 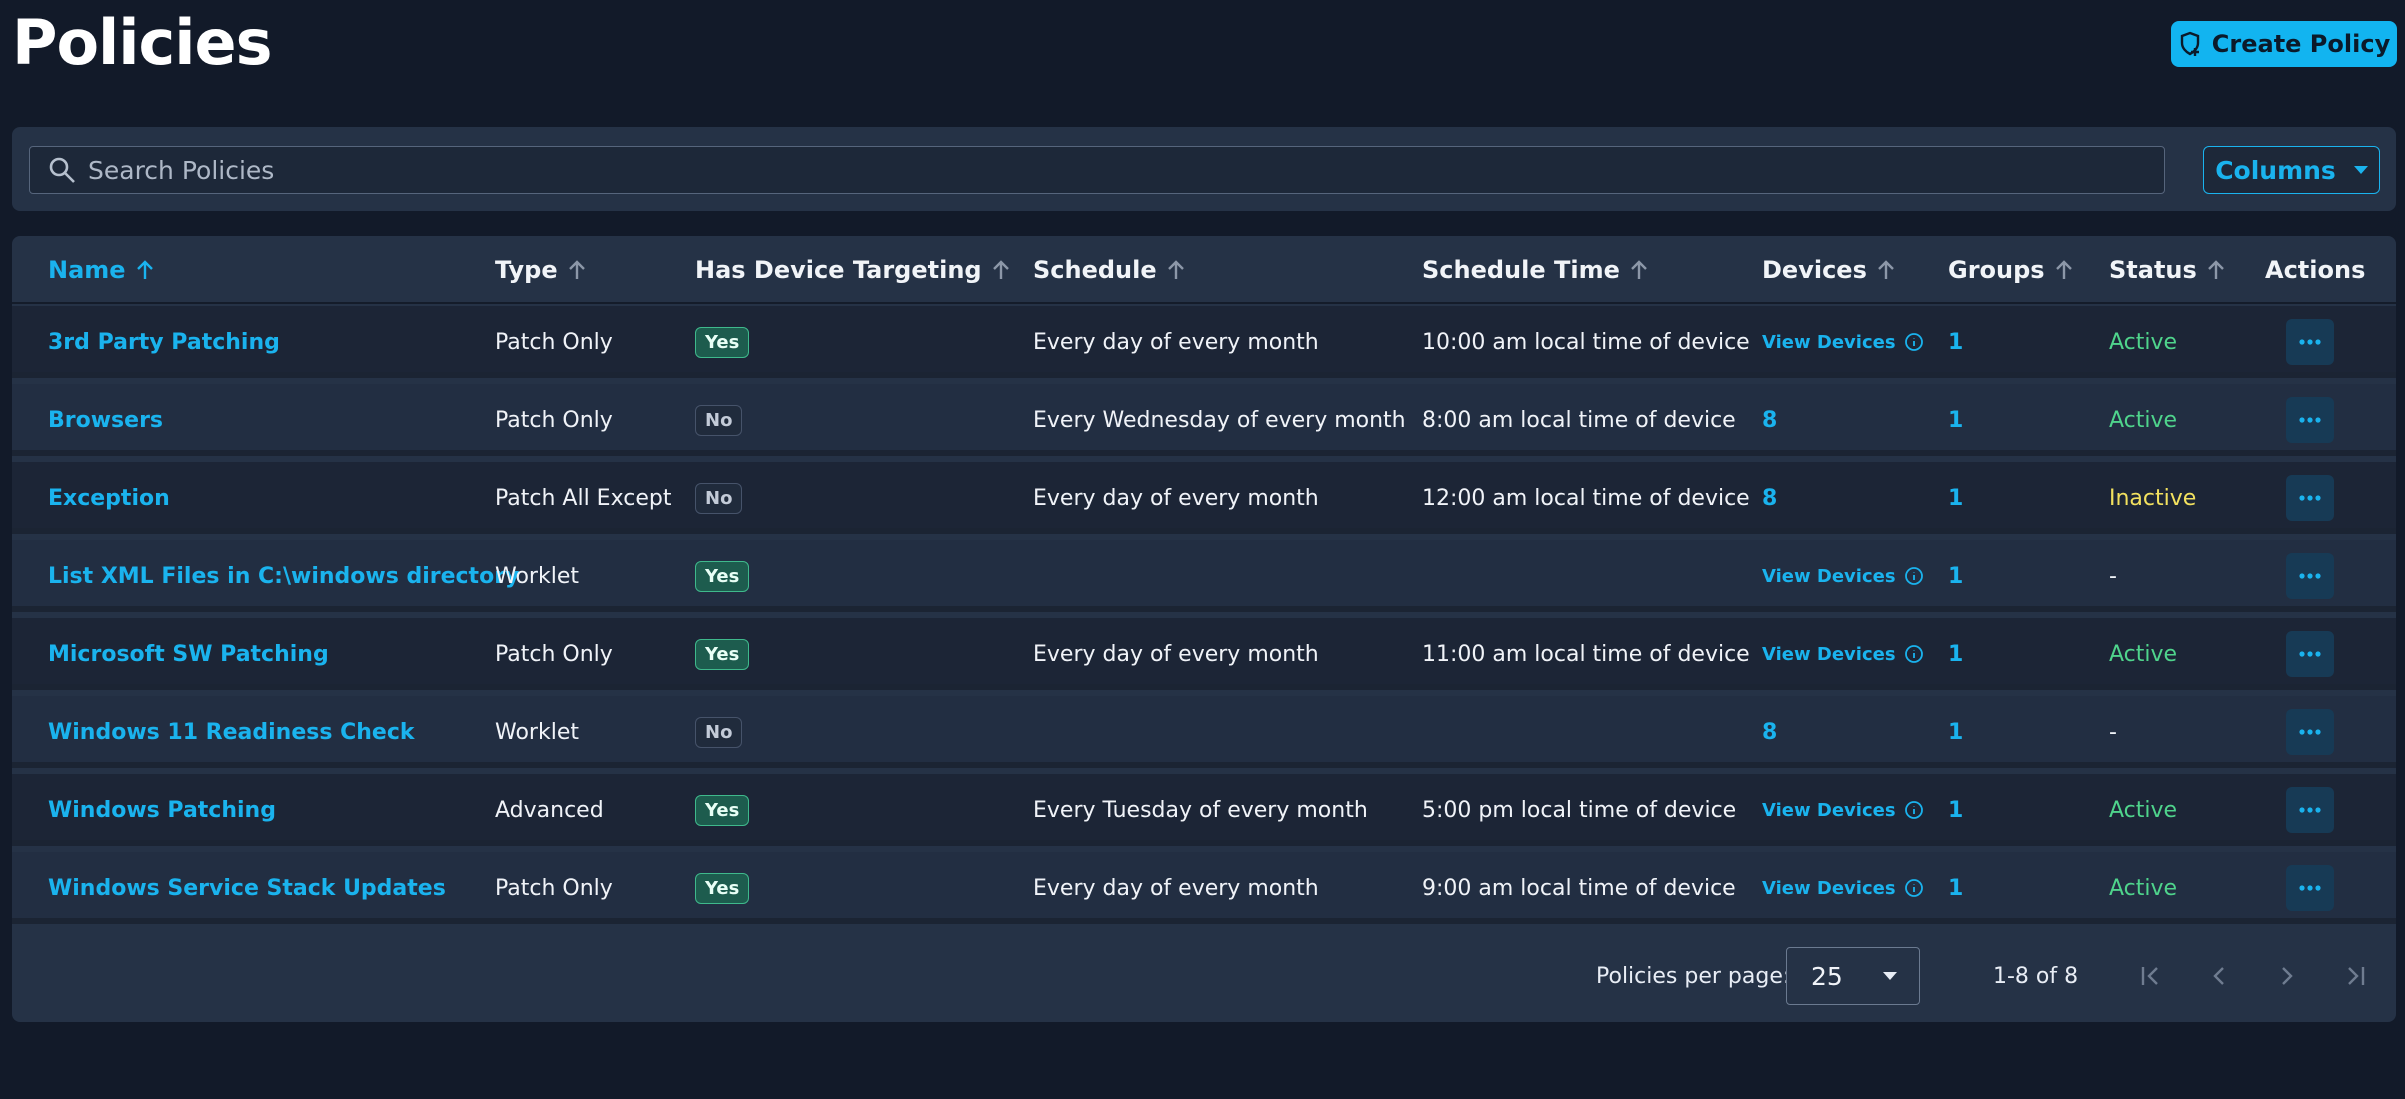 I want to click on first-page-icon, so click(x=2151, y=976).